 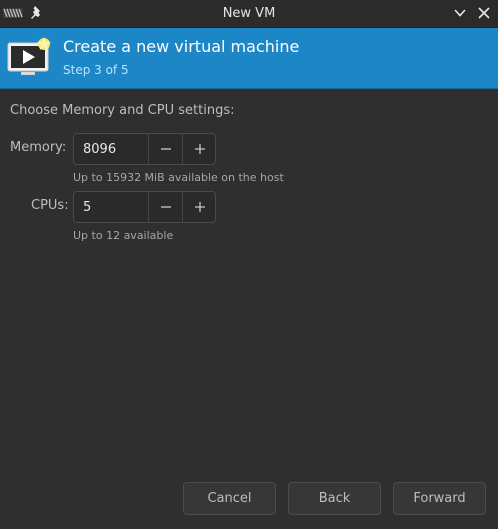 I want to click on window-title: New VM, so click(x=249, y=13).